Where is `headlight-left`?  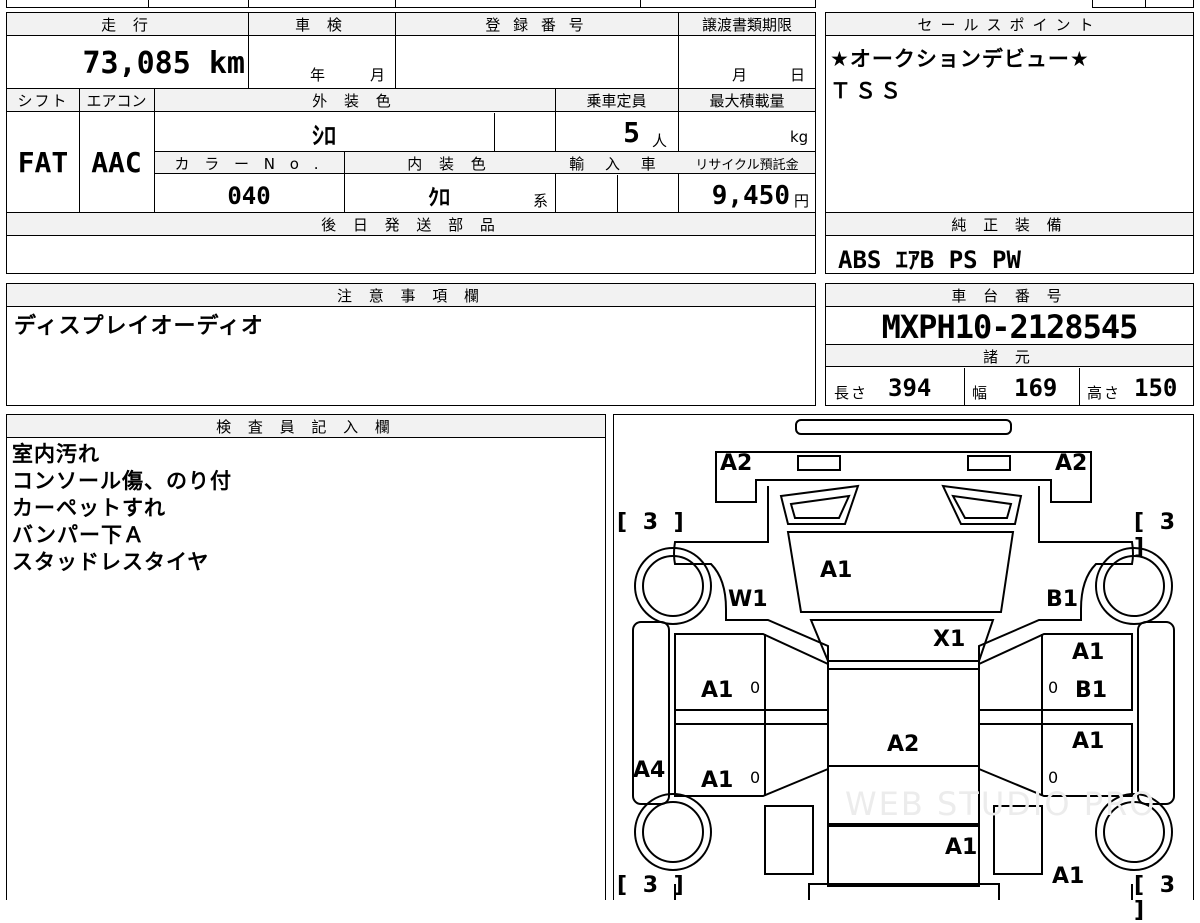
headlight-left is located at coordinates (819, 463).